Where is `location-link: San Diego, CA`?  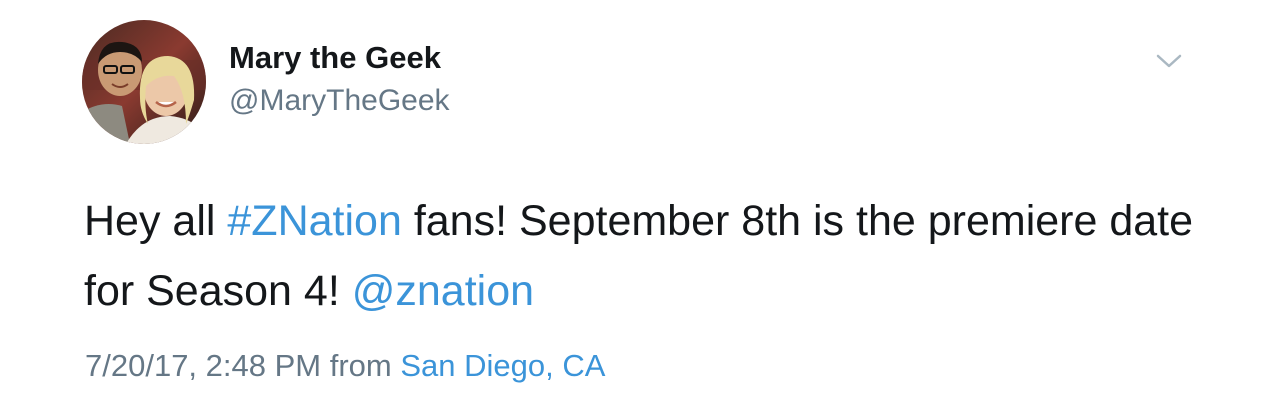
location-link: San Diego, CA is located at coordinates (502, 365).